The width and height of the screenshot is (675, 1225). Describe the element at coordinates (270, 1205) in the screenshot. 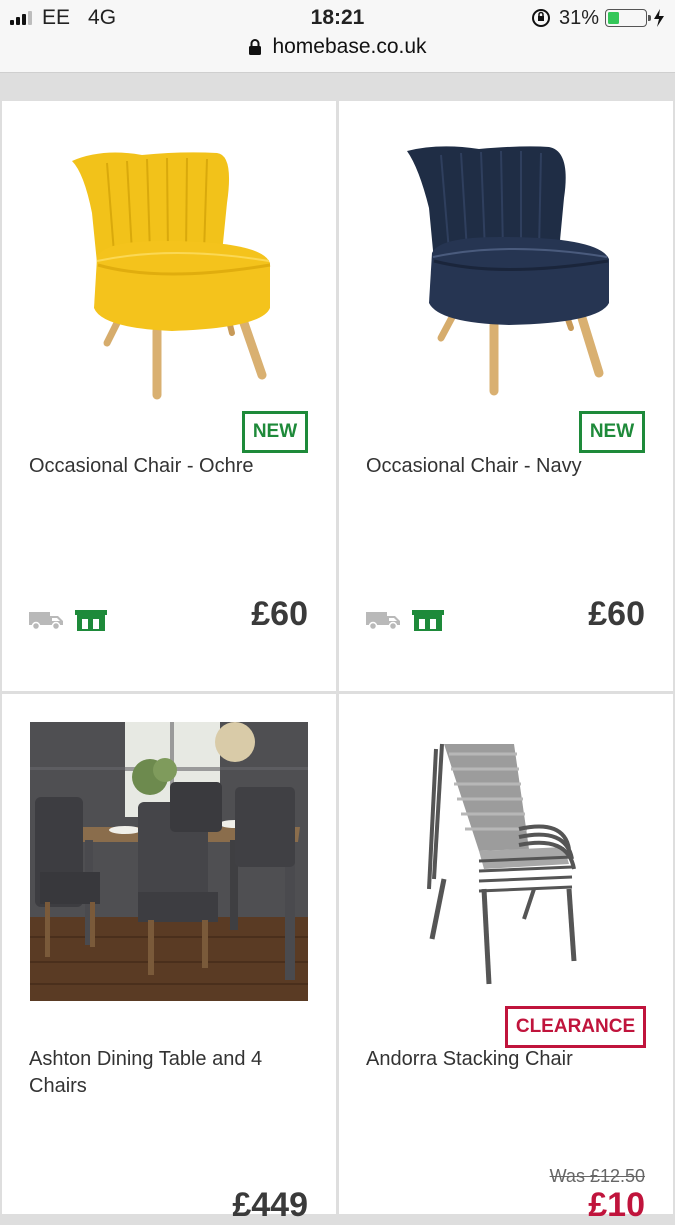

I see `price: £449` at that location.